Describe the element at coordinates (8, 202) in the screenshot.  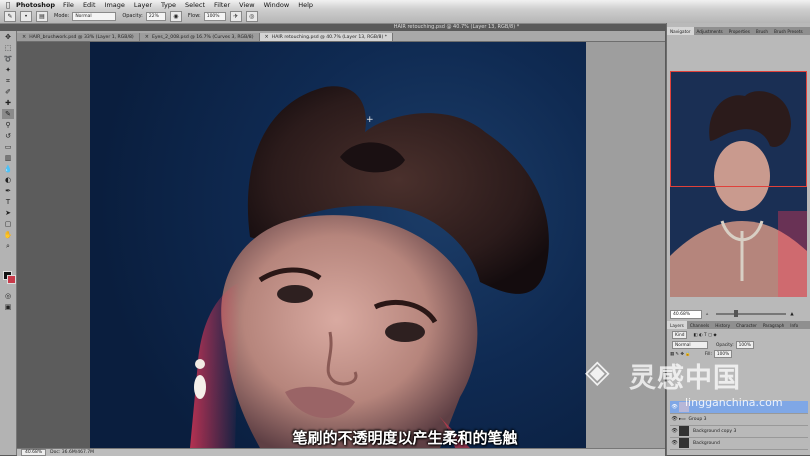
I see `type-tool-icon: T` at that location.